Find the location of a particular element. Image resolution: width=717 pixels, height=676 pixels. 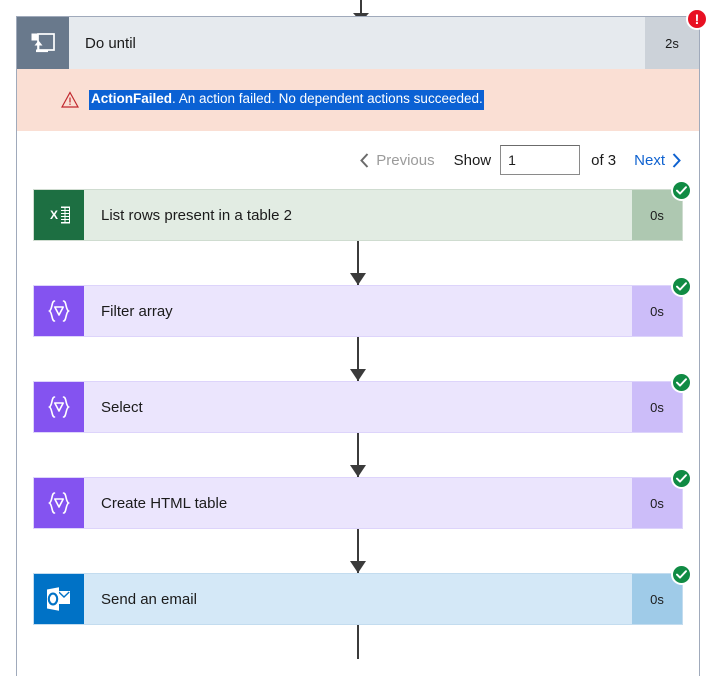

previous-page-button: Previous is located at coordinates (397, 160).